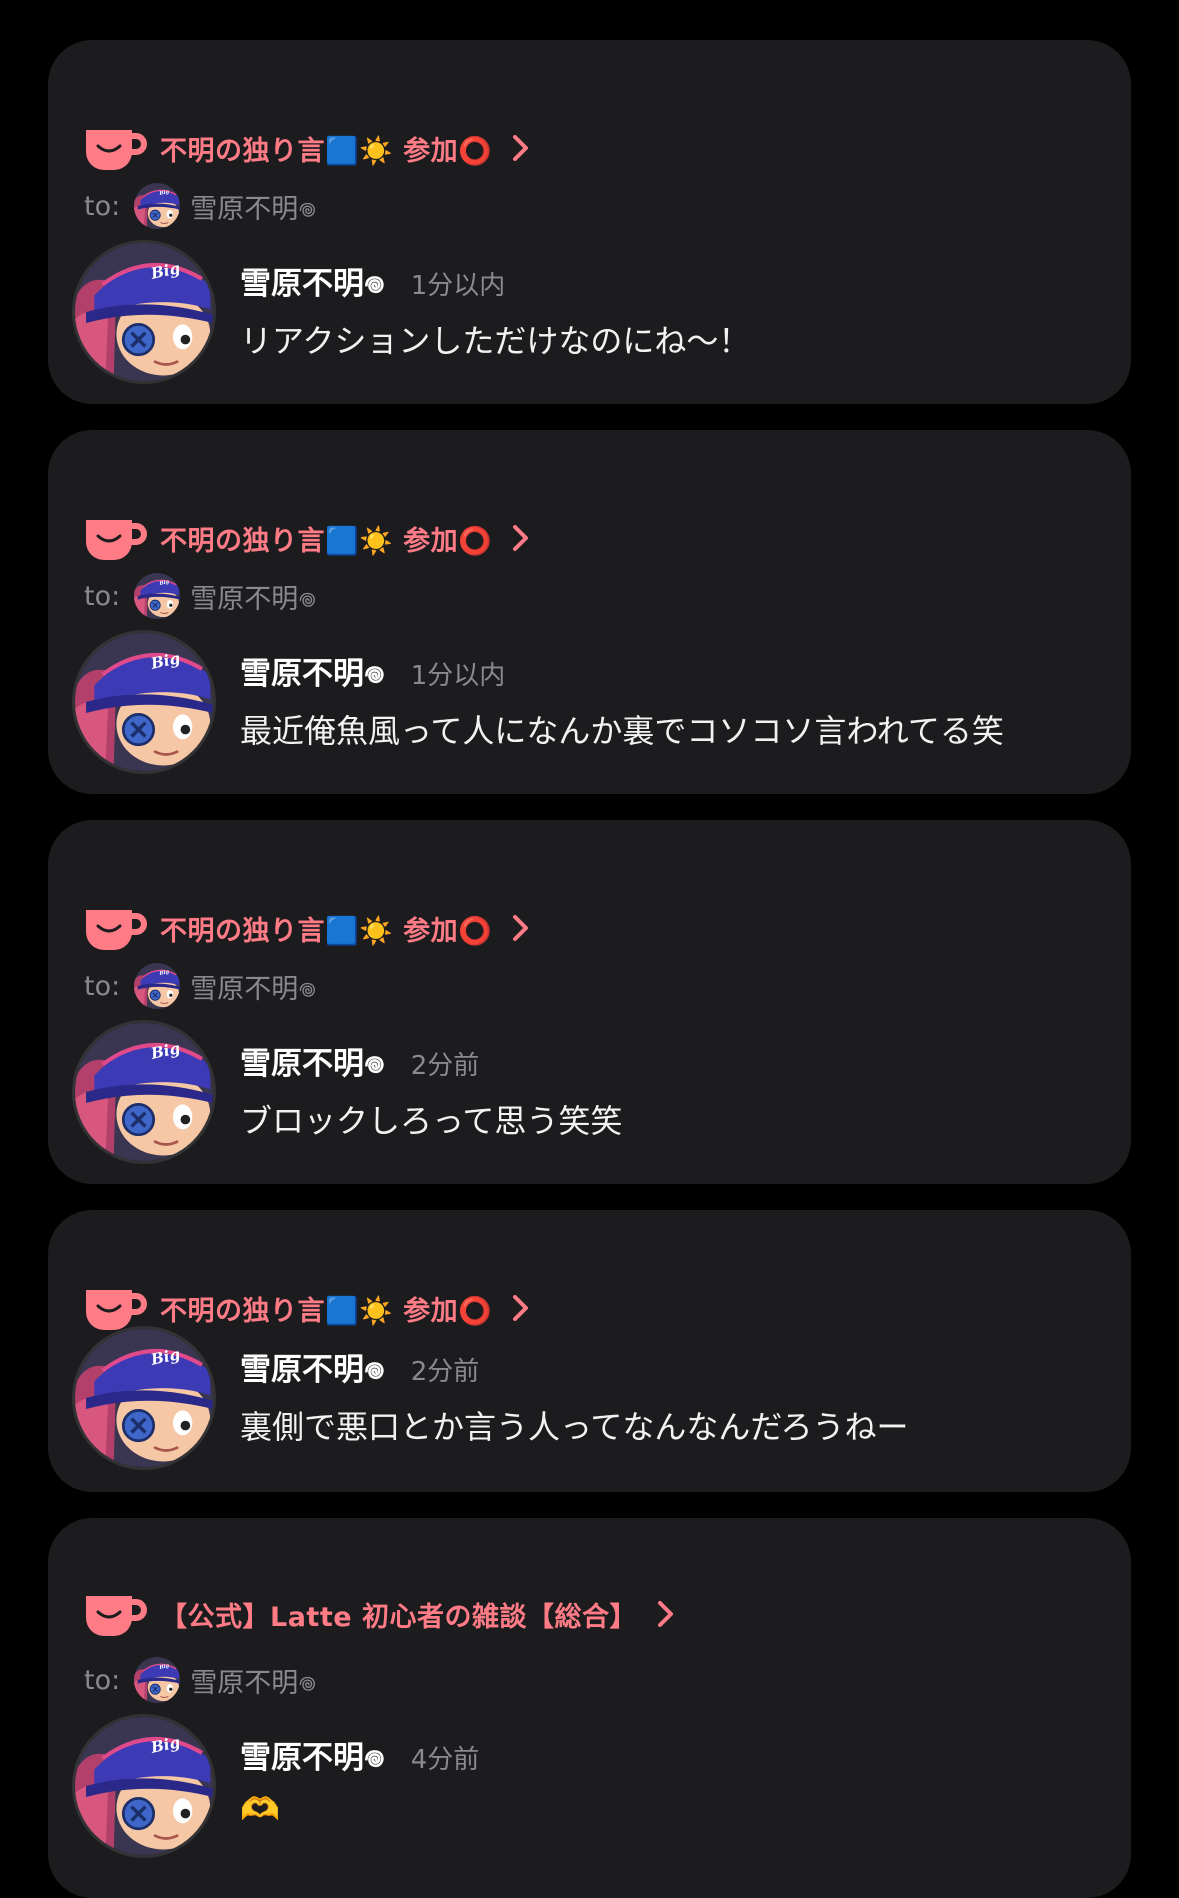 The height and width of the screenshot is (1898, 1179). What do you see at coordinates (589, 1789) in the screenshot?
I see `post-body: Big 雪原不明𖦹 4分前 🫶` at bounding box center [589, 1789].